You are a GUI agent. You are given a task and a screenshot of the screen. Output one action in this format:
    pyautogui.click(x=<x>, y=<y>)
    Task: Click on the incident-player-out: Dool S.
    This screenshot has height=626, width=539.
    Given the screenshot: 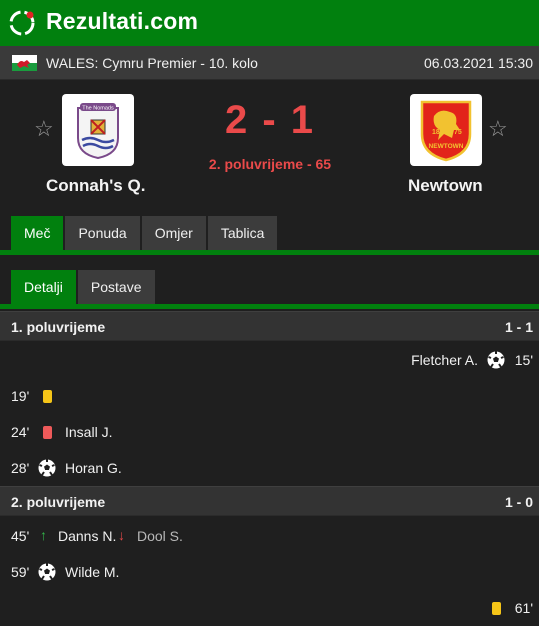 What is the action you would take?
    pyautogui.click(x=160, y=536)
    